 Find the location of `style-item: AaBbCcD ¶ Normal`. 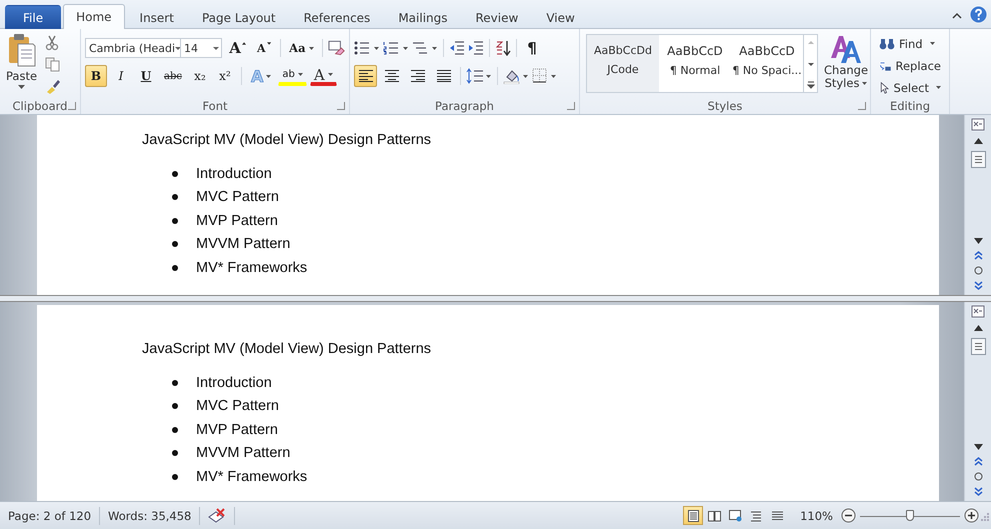

style-item: AaBbCcD ¶ Normal is located at coordinates (695, 63).